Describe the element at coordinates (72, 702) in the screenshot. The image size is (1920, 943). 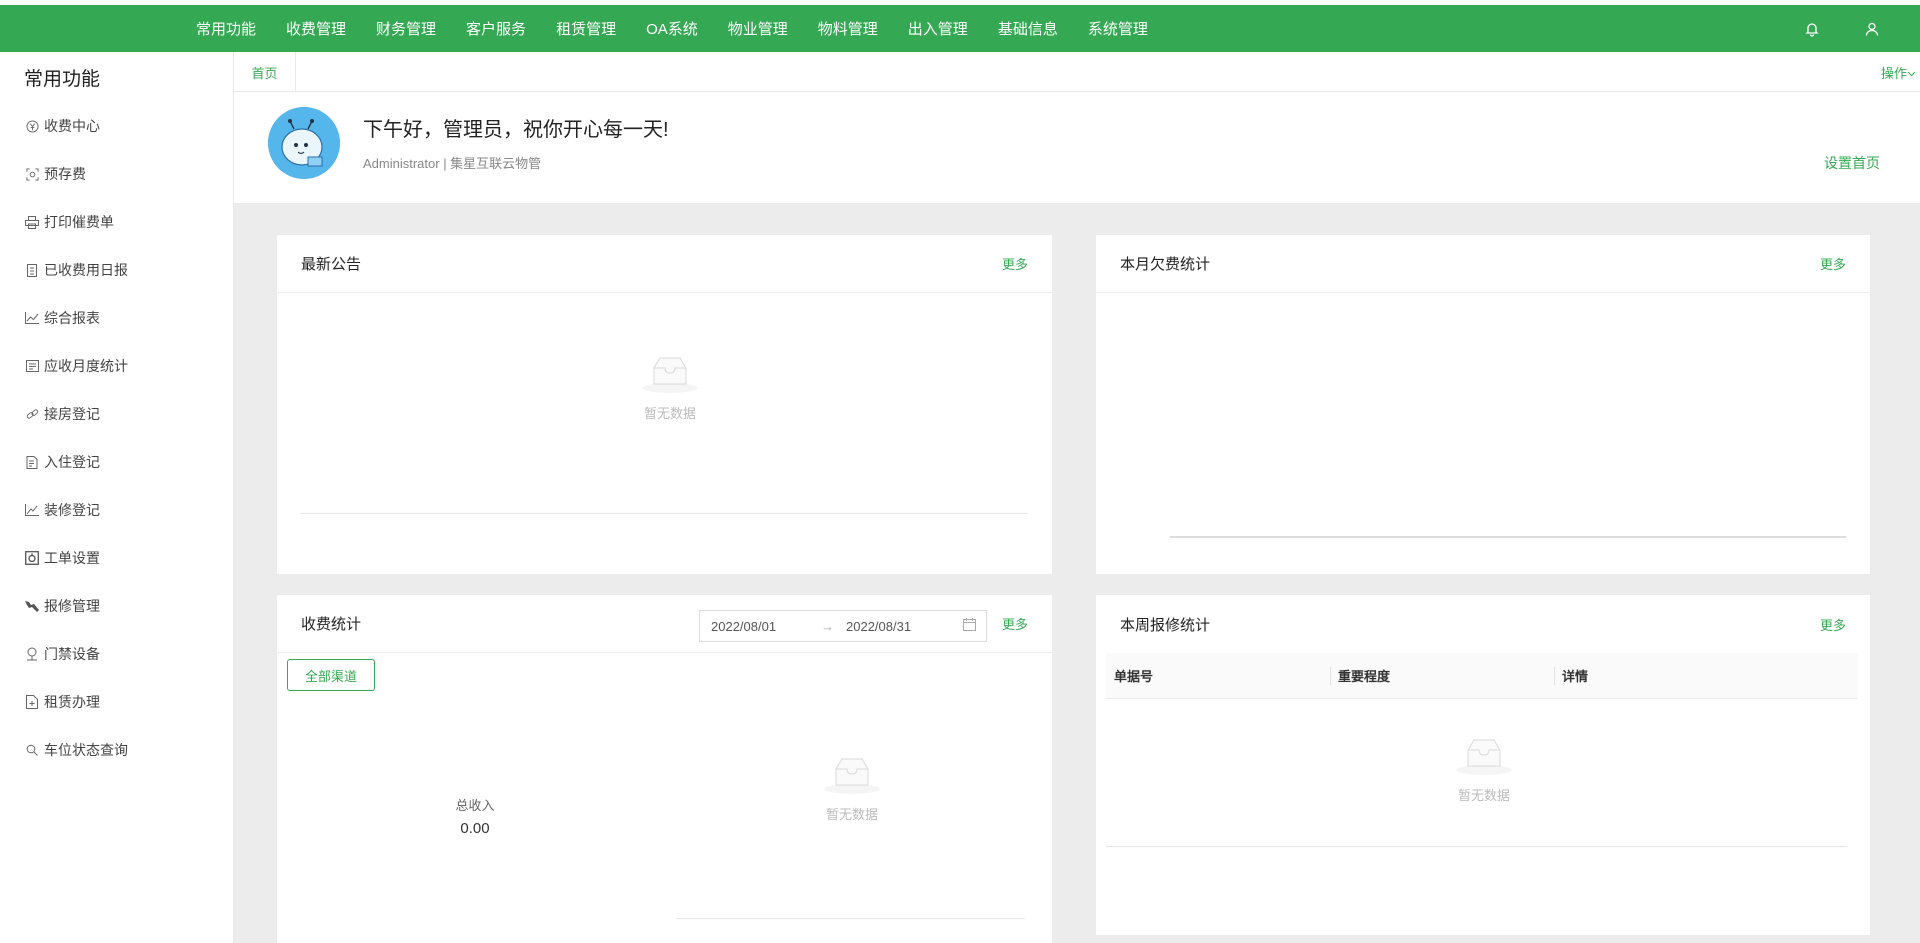
I see `sidebar-item-label: 租赁办理` at that location.